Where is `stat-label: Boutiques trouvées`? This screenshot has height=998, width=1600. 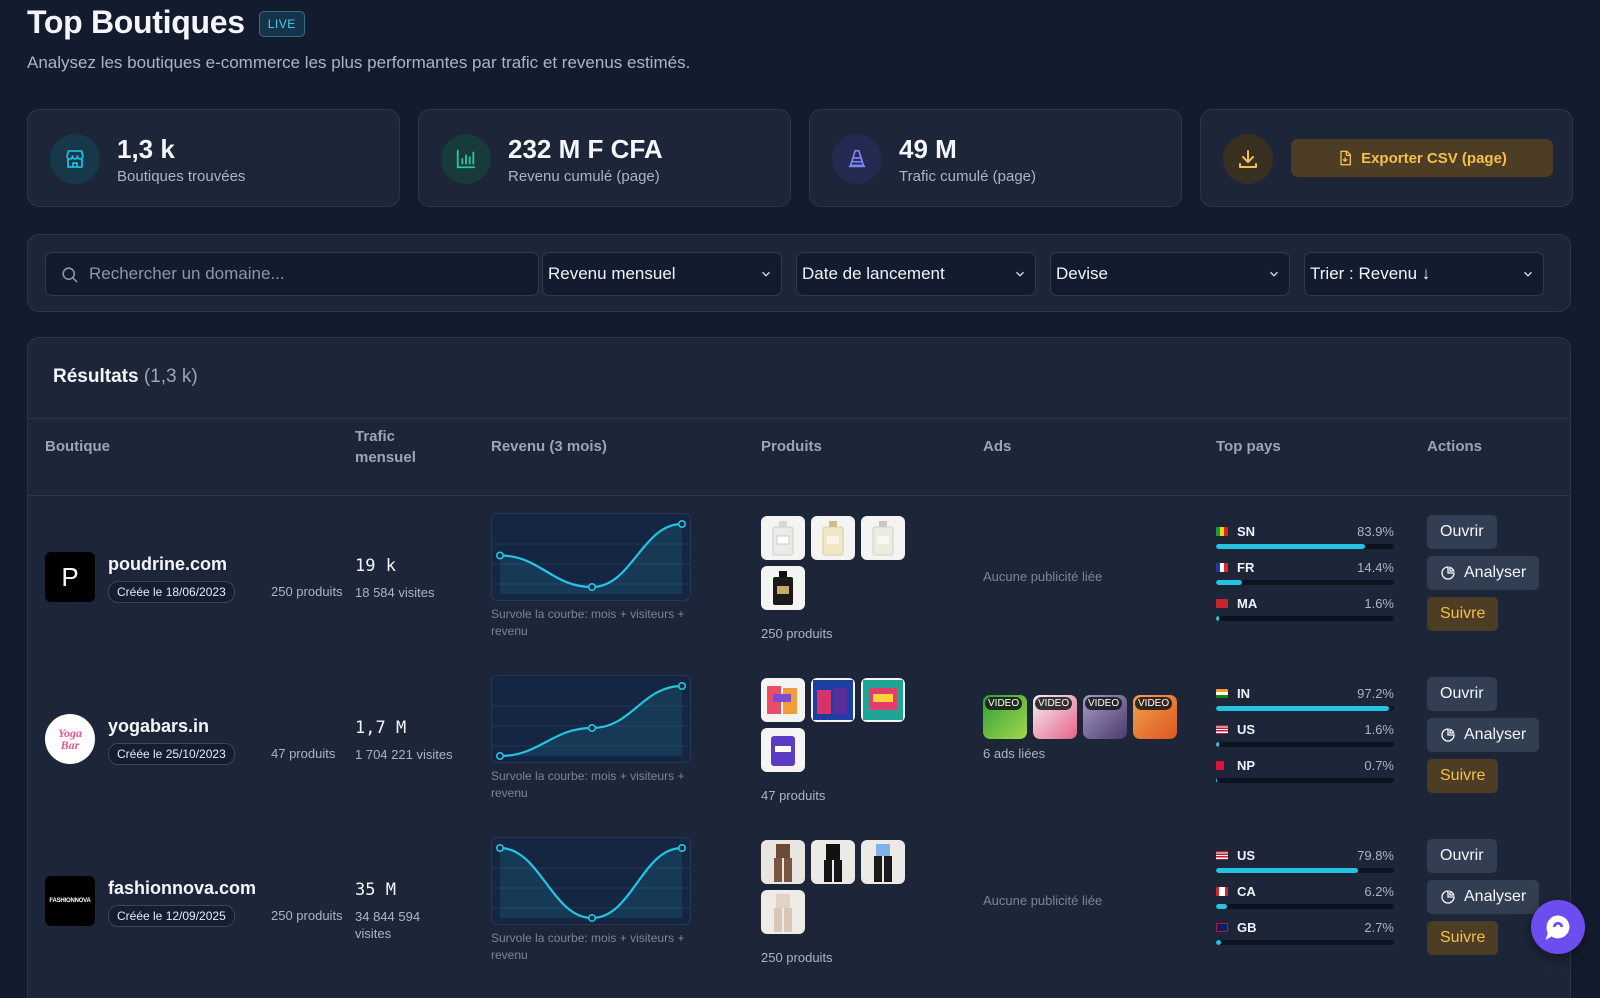
stat-label: Boutiques trouvées is located at coordinates (181, 176).